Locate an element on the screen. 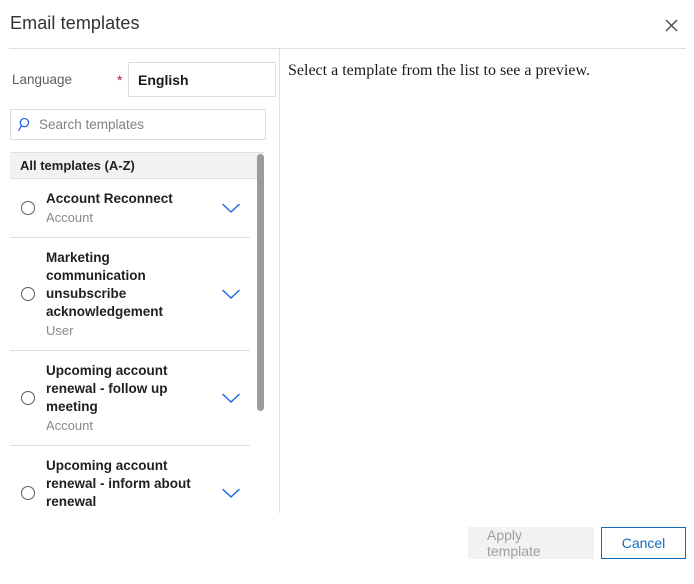 Image resolution: width=694 pixels, height=584 pixels. search-input is located at coordinates (152, 124).